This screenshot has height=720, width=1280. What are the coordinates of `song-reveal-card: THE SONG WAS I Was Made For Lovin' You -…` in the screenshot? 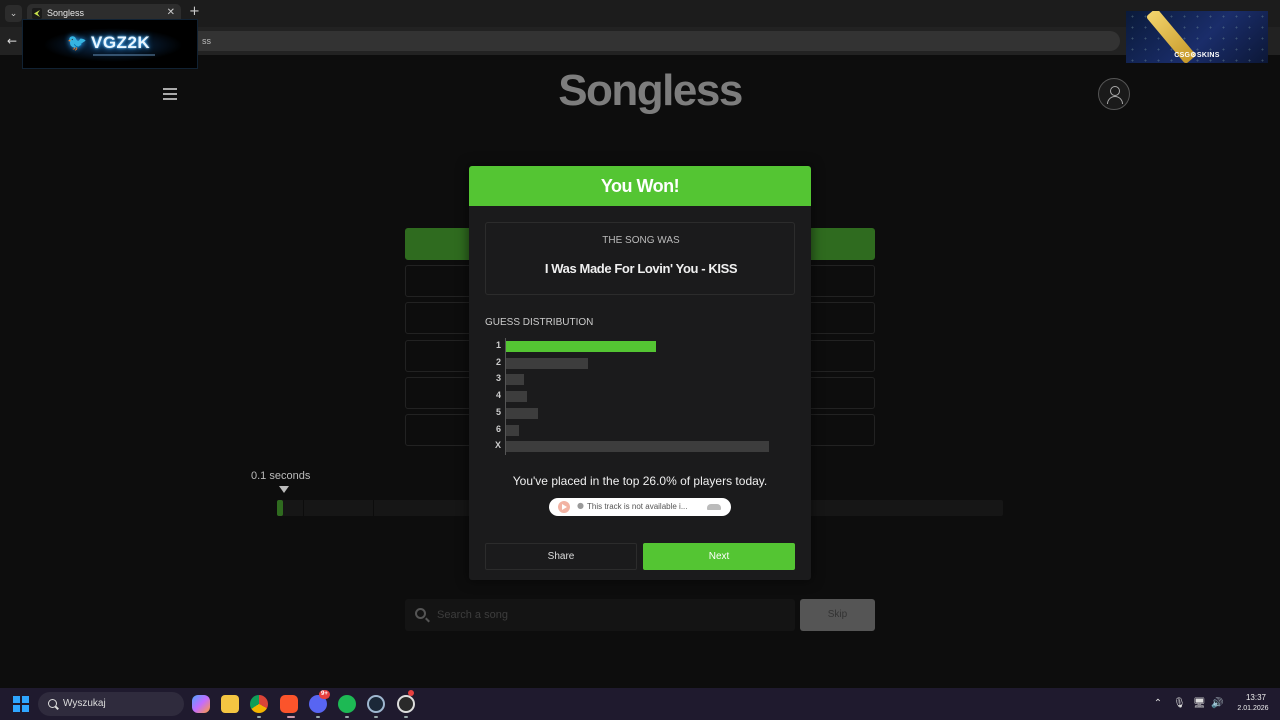 It's located at (640, 258).